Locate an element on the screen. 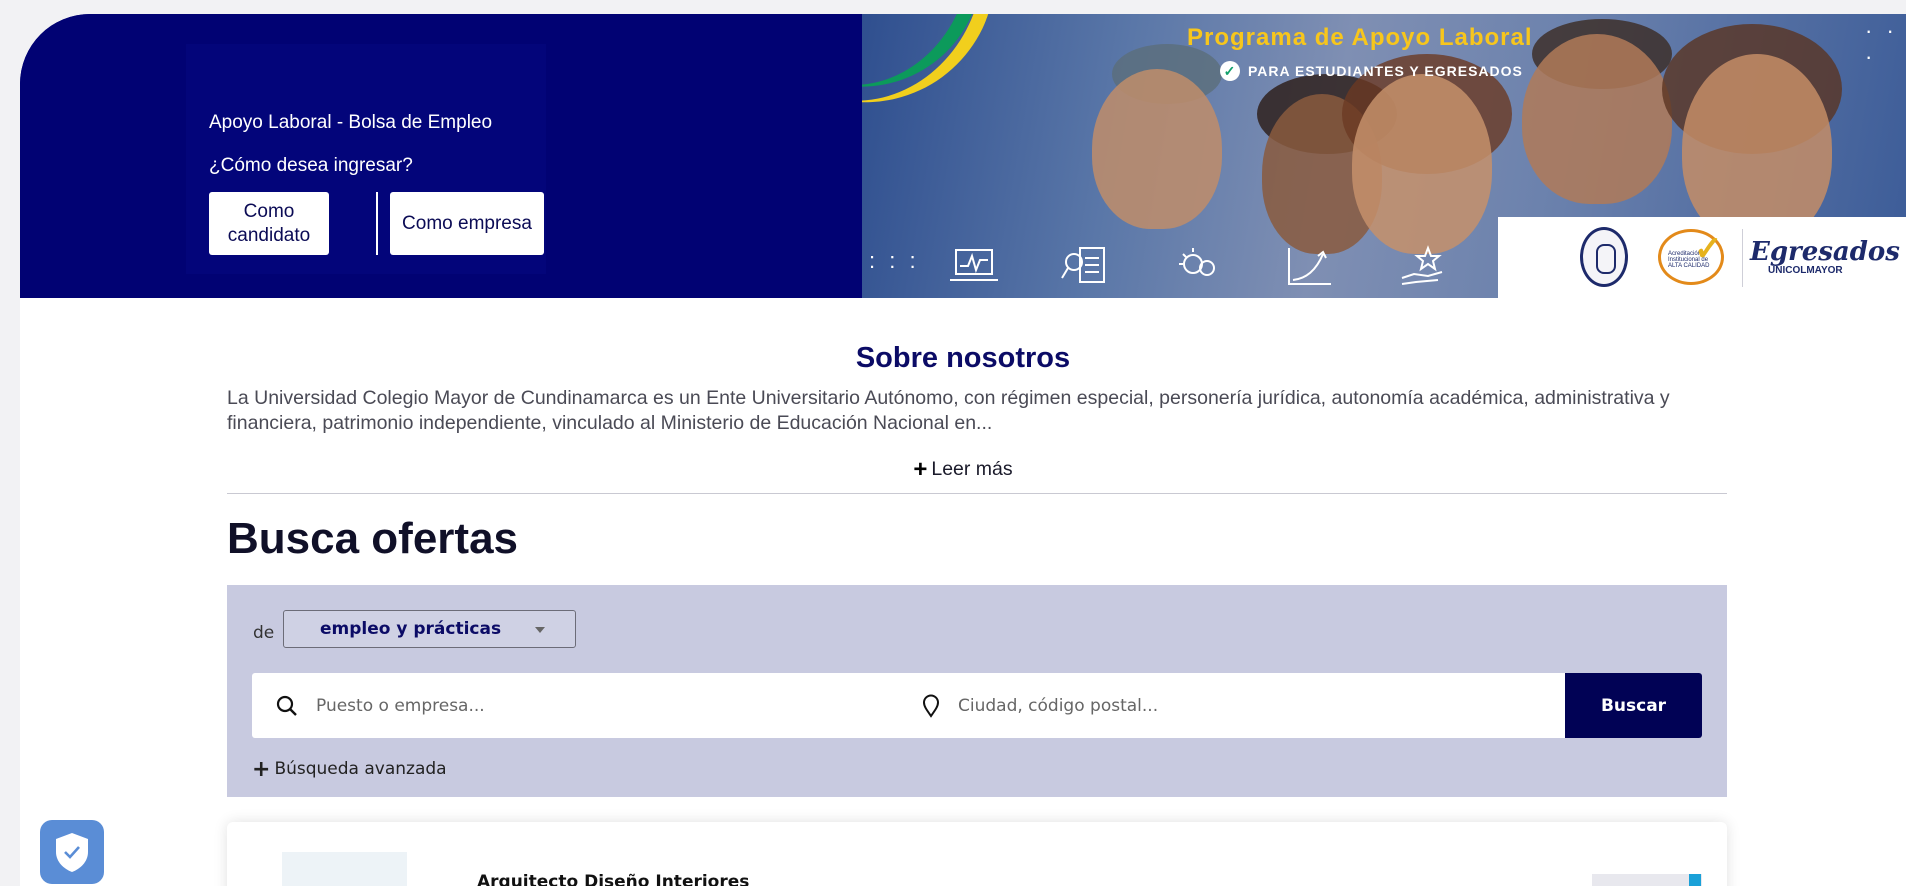  yellow-stripe is located at coordinates (926, 76).